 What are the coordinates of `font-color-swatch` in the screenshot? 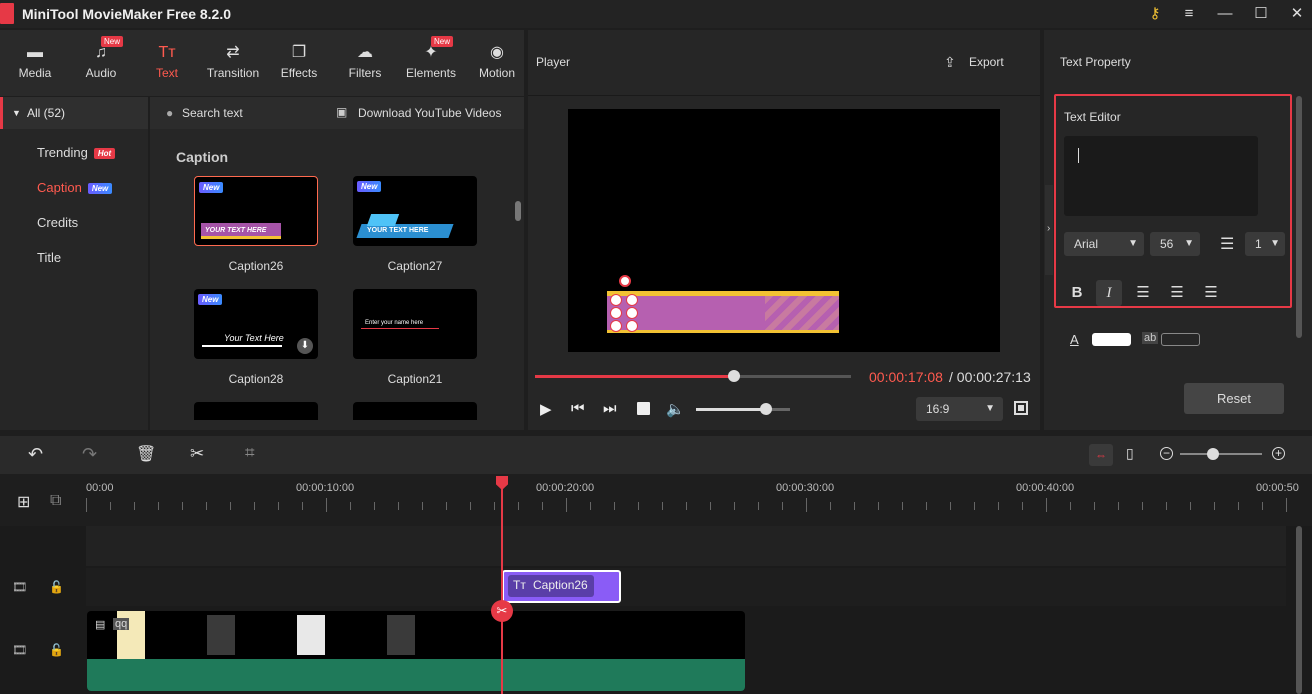 It's located at (1111, 339).